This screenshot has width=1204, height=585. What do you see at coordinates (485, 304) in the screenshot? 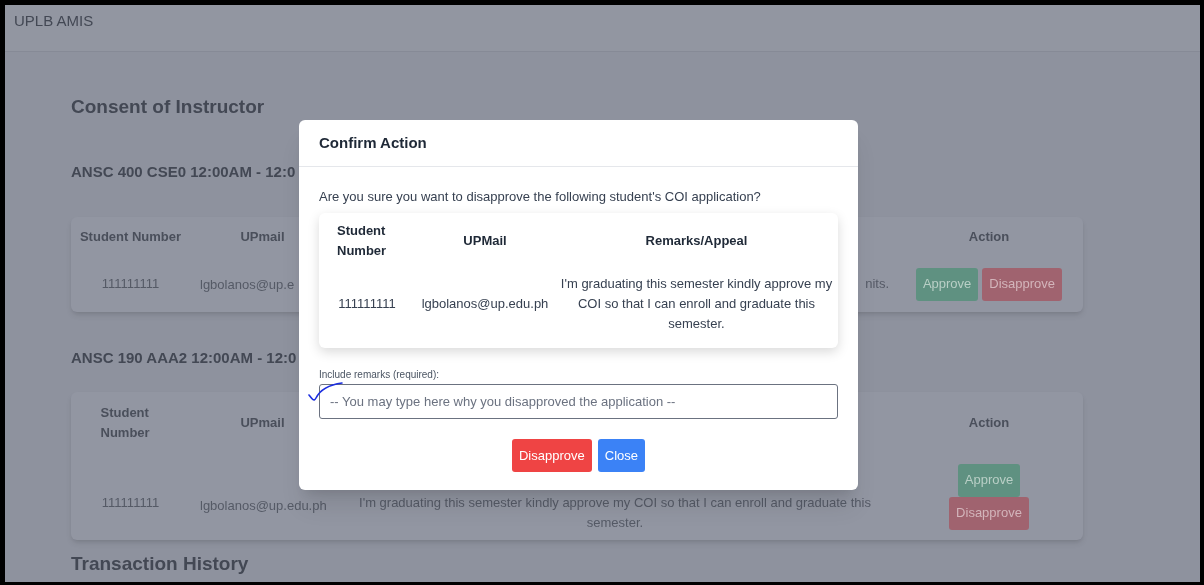
I see `table-cell-text: lgbolanos@up.edu.ph` at bounding box center [485, 304].